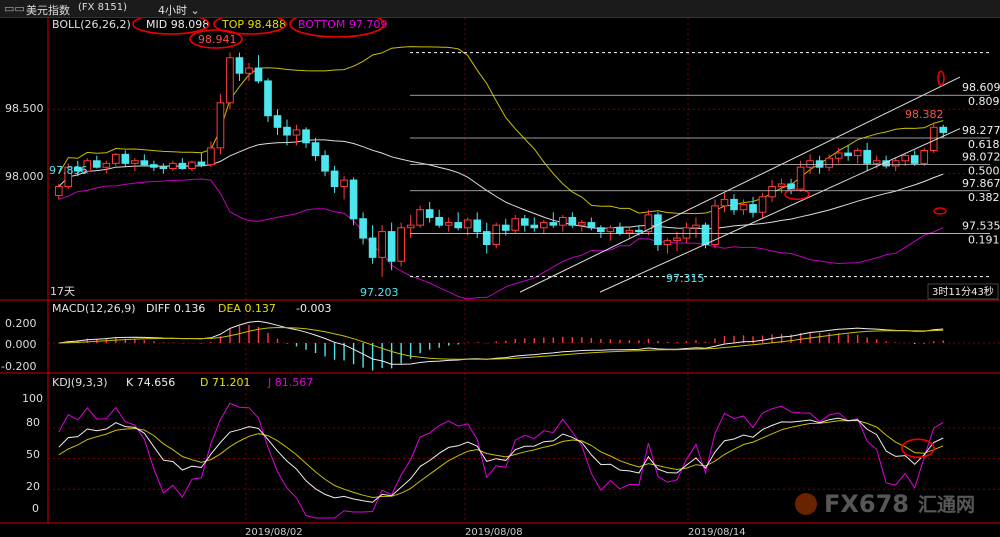  What do you see at coordinates (379, 292) in the screenshot?
I see `low1-price-label: 97.203` at bounding box center [379, 292].